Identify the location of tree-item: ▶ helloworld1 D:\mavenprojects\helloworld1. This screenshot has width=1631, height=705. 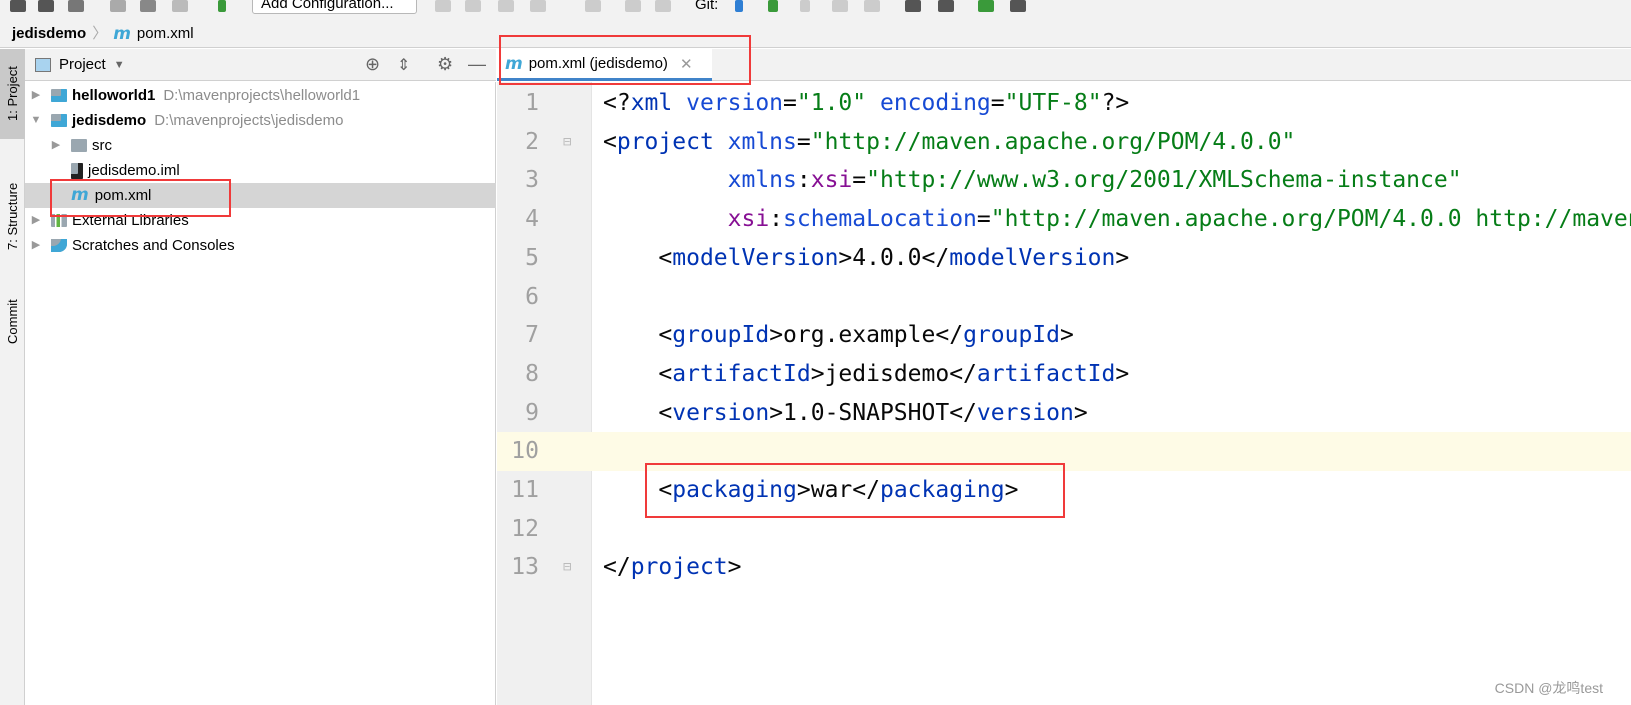
(260, 95).